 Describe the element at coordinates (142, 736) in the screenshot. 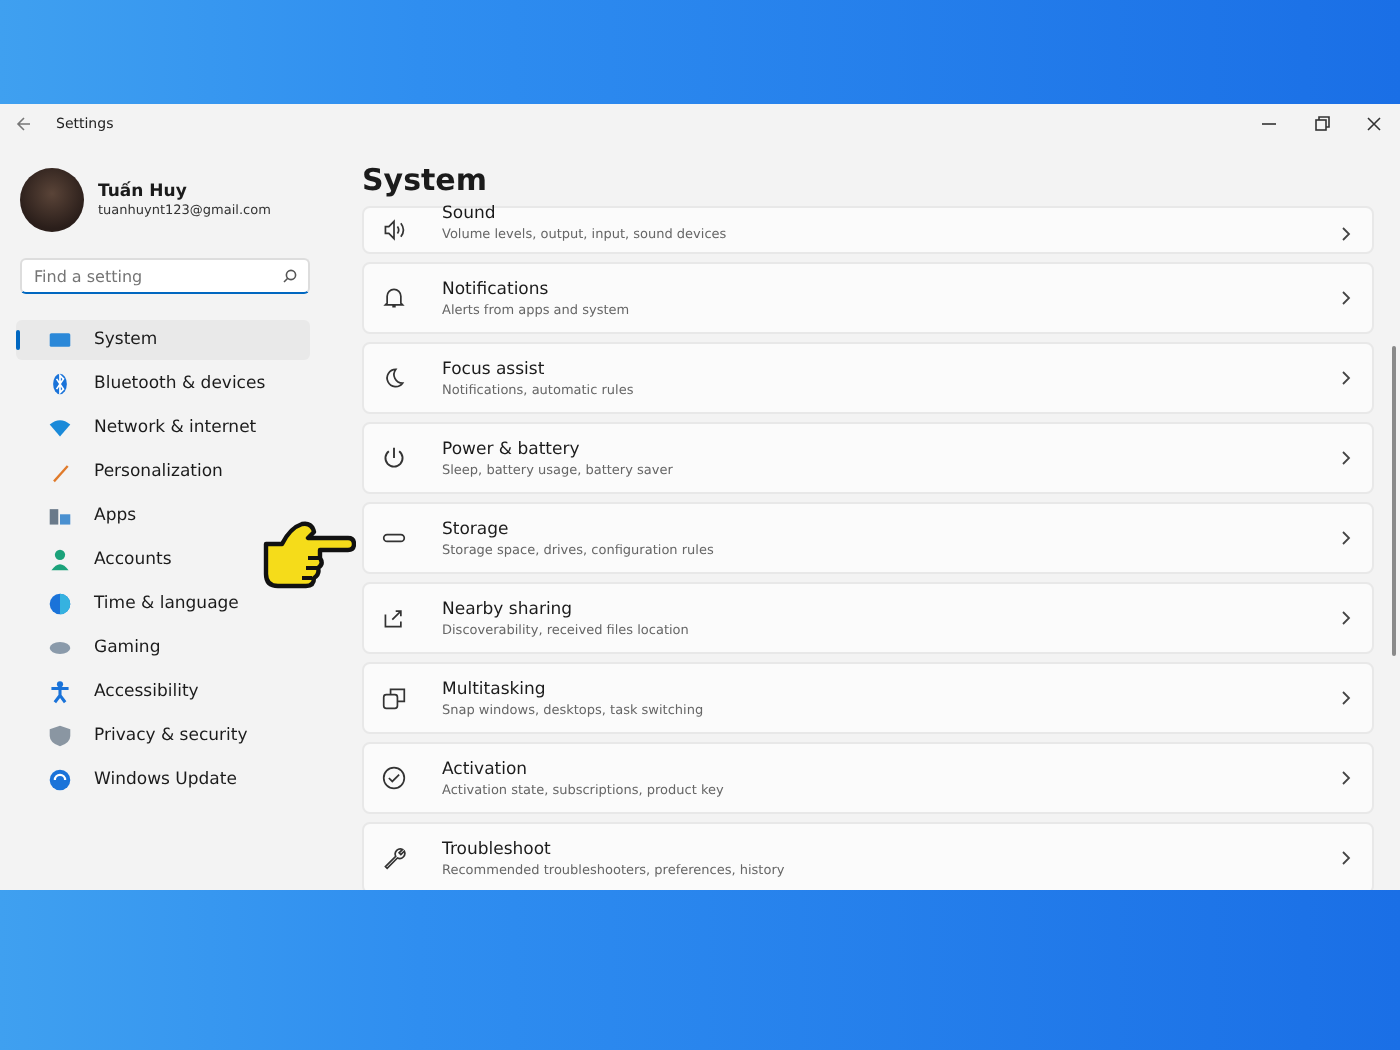

I see `nav-item: Privacy & security` at that location.